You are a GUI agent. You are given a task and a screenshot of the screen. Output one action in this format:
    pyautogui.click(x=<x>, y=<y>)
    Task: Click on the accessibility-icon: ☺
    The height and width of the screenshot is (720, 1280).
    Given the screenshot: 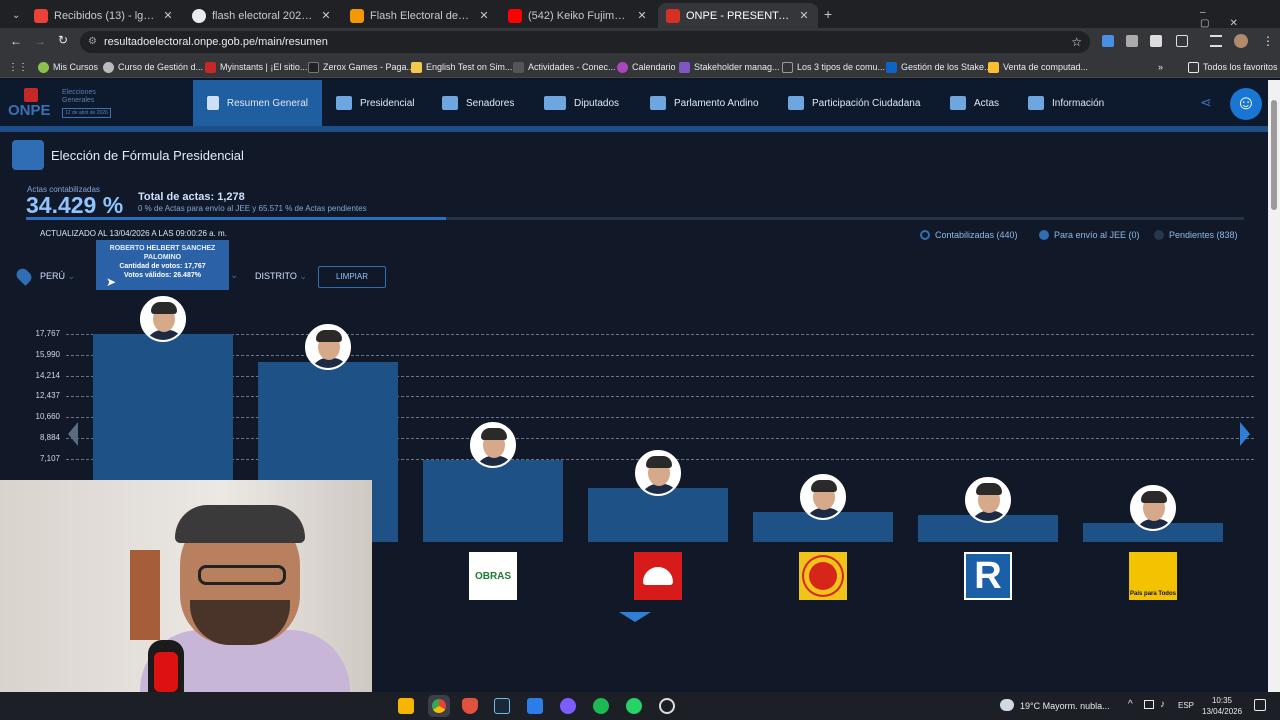 What is the action you would take?
    pyautogui.click(x=1246, y=104)
    